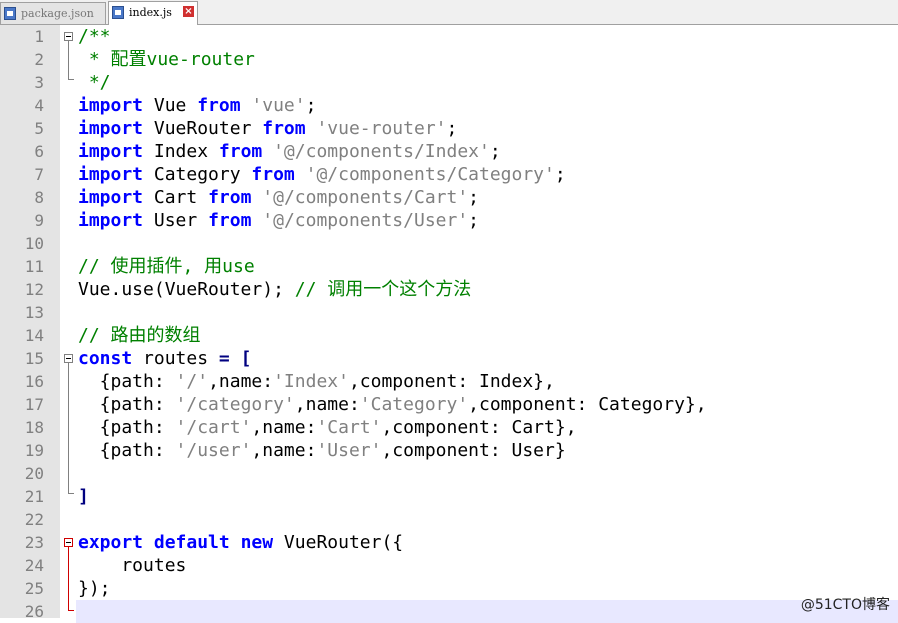  What do you see at coordinates (383, 289) in the screenshot?
I see `code-token: // 调用一个这个方法` at bounding box center [383, 289].